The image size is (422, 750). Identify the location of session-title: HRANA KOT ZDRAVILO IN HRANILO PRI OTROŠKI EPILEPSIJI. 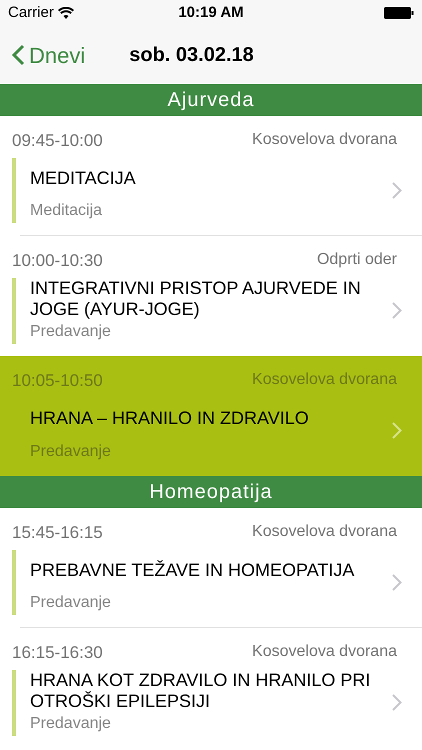
(201, 691).